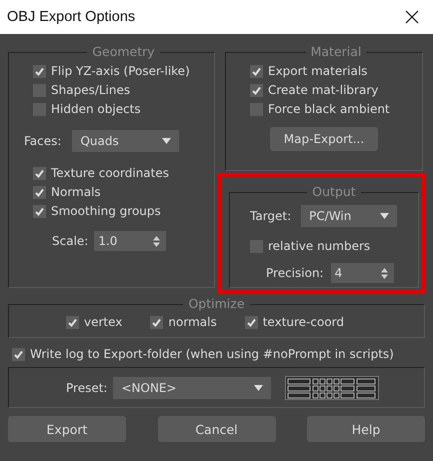 The height and width of the screenshot is (461, 433). What do you see at coordinates (192, 322) in the screenshot?
I see `checkbox-label: normals` at bounding box center [192, 322].